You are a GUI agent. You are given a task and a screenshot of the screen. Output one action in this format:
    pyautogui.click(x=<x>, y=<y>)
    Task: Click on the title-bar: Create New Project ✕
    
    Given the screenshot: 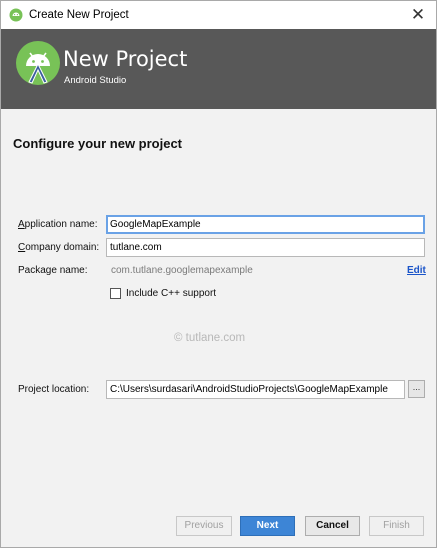 What is the action you would take?
    pyautogui.click(x=218, y=15)
    